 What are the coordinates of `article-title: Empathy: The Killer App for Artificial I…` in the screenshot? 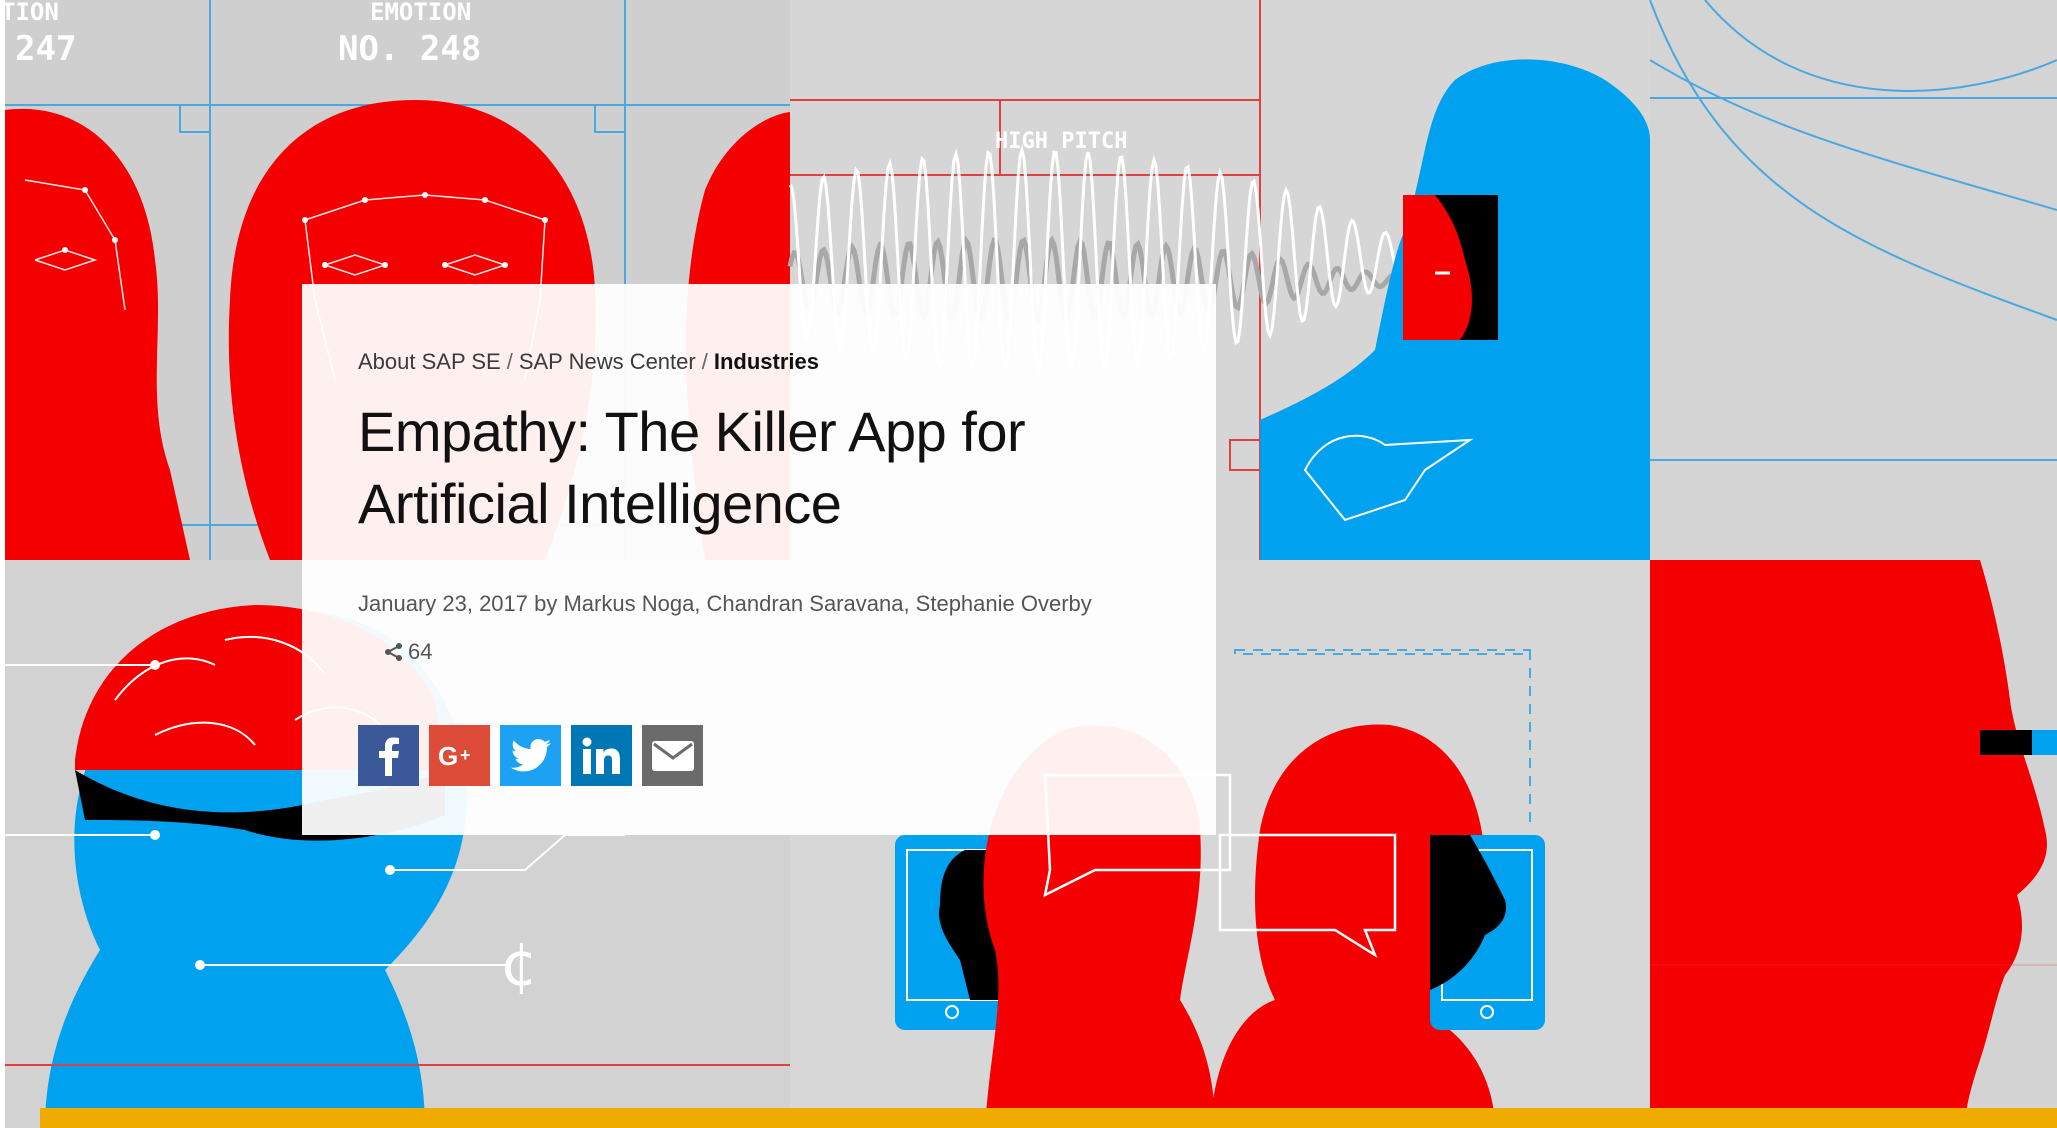 It's located at (692, 467).